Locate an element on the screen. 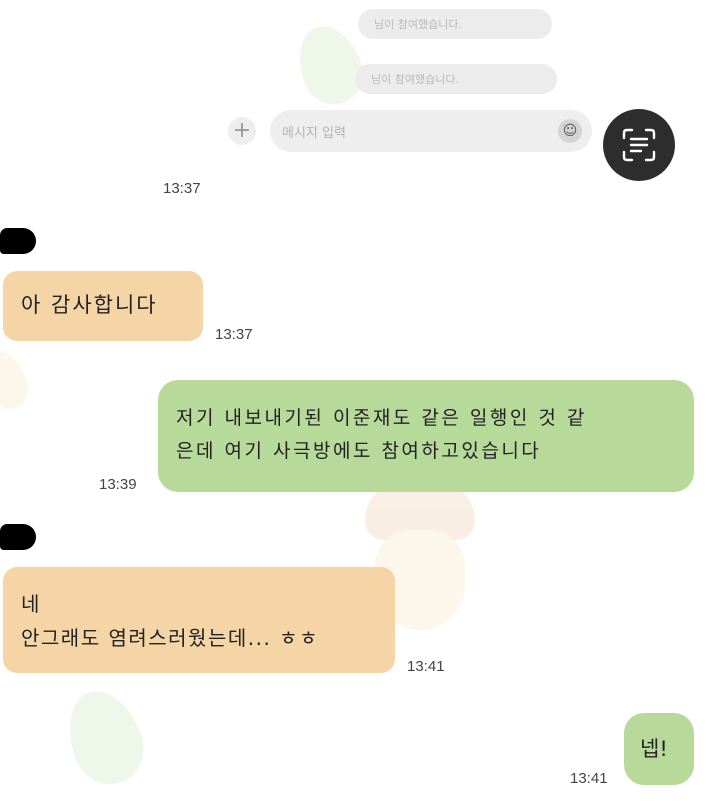  smiley-icon: ☺ is located at coordinates (570, 131).